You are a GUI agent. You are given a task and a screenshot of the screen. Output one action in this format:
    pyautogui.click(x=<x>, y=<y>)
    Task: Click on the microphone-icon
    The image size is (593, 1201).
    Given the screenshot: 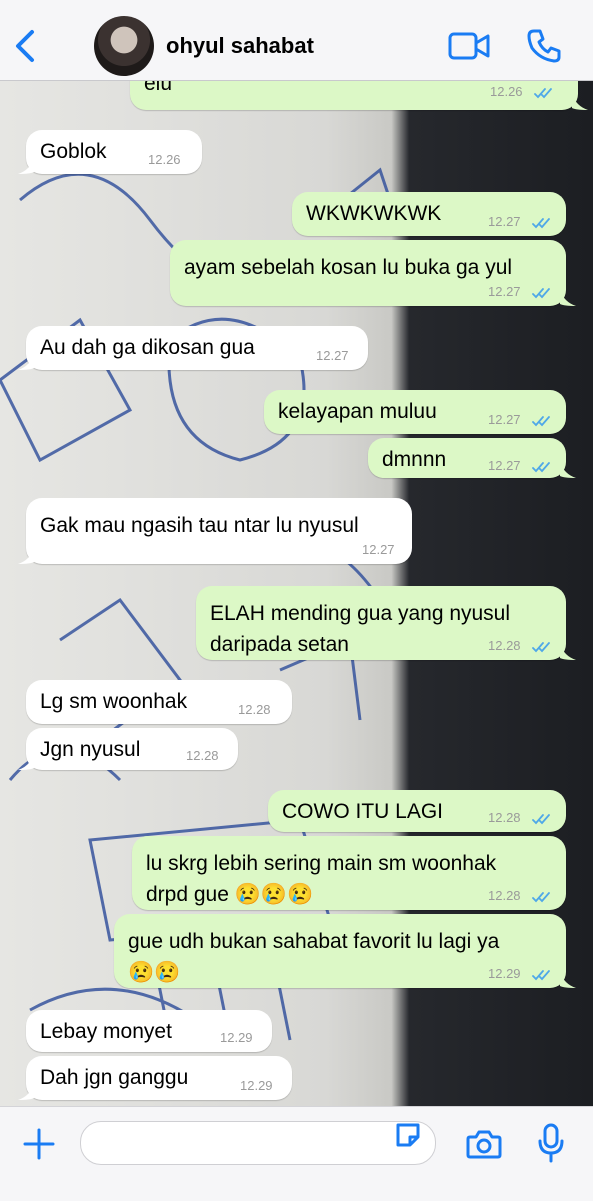 What is the action you would take?
    pyautogui.click(x=551, y=1143)
    